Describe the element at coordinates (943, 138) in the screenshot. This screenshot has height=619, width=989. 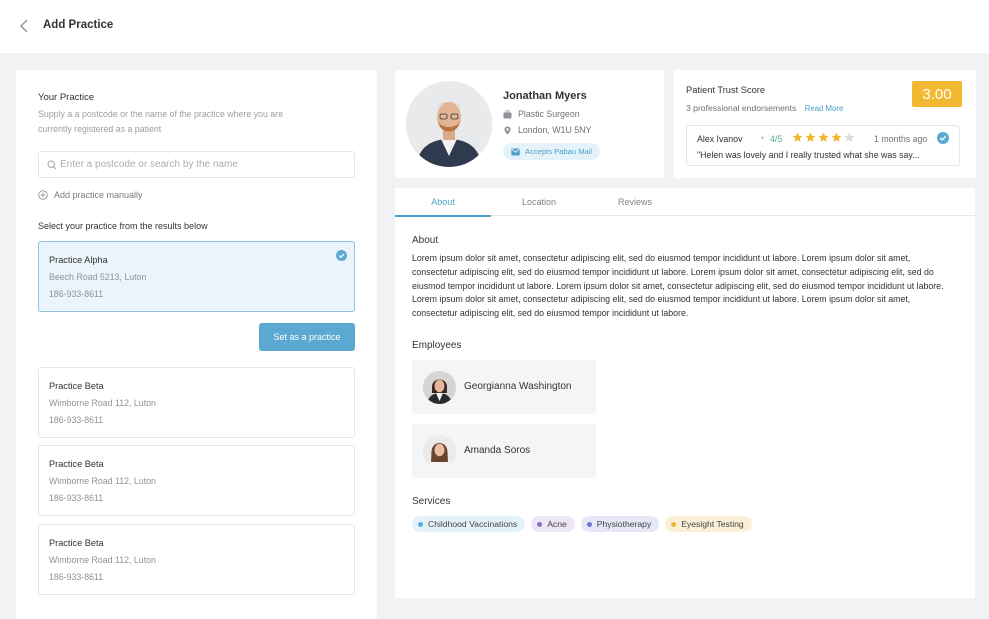
I see `verified-icon` at that location.